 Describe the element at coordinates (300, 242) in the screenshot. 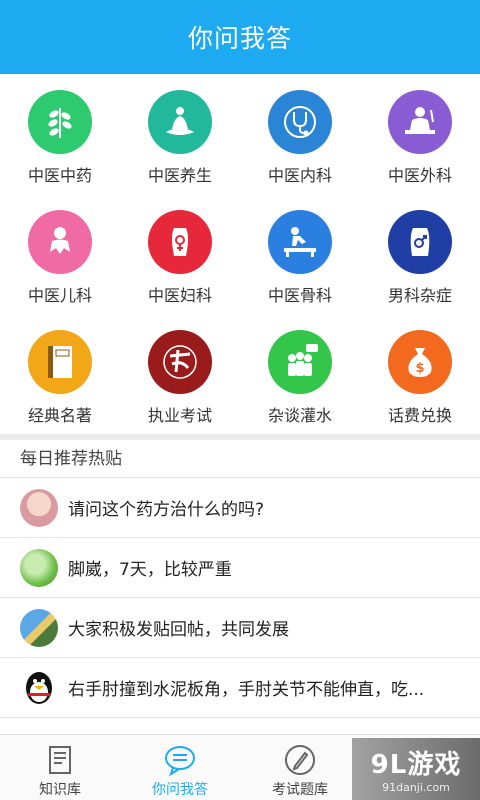

I see `massage-bed-icon` at that location.